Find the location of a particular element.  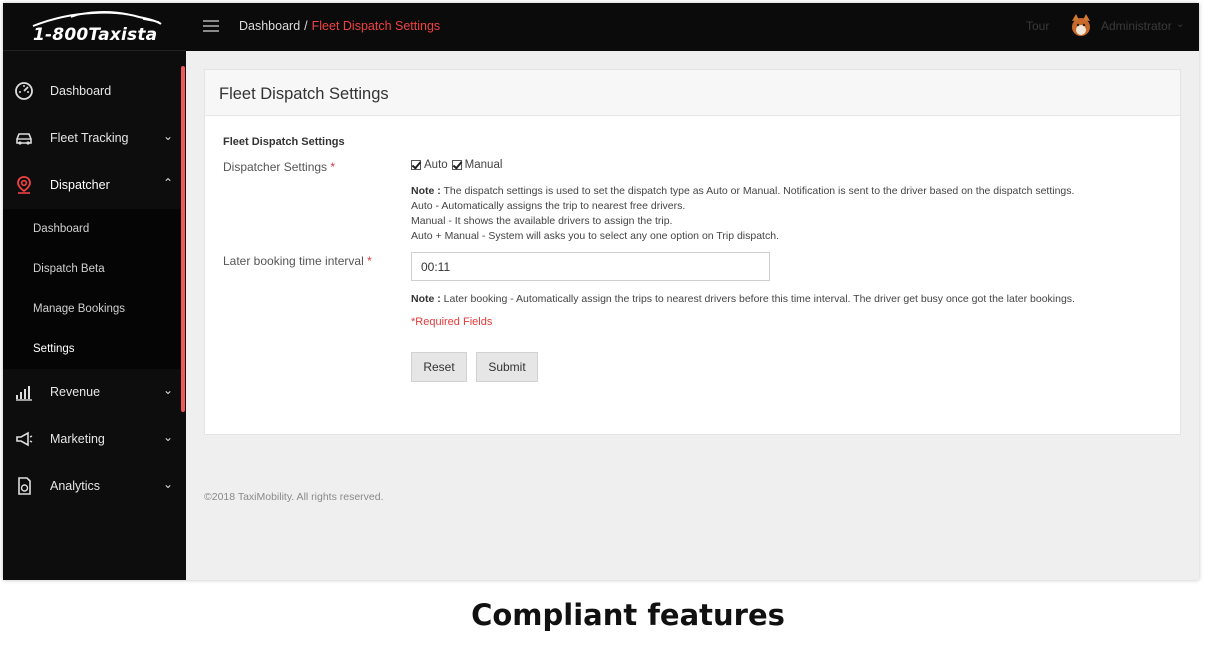

sidebar-item-label: Dashboard is located at coordinates (81, 91).